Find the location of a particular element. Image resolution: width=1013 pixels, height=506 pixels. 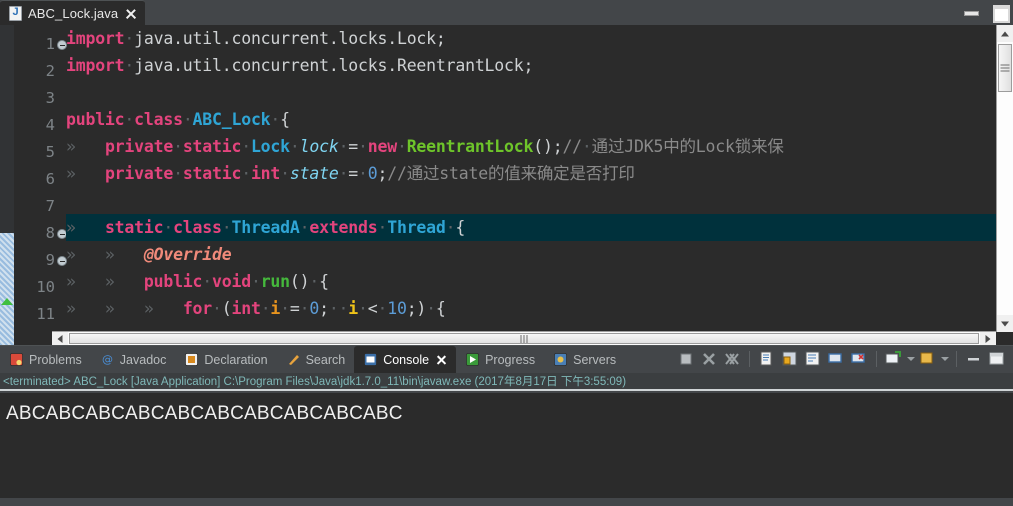

code-line: public·class·ABC_Lock·{ is located at coordinates (539, 119).